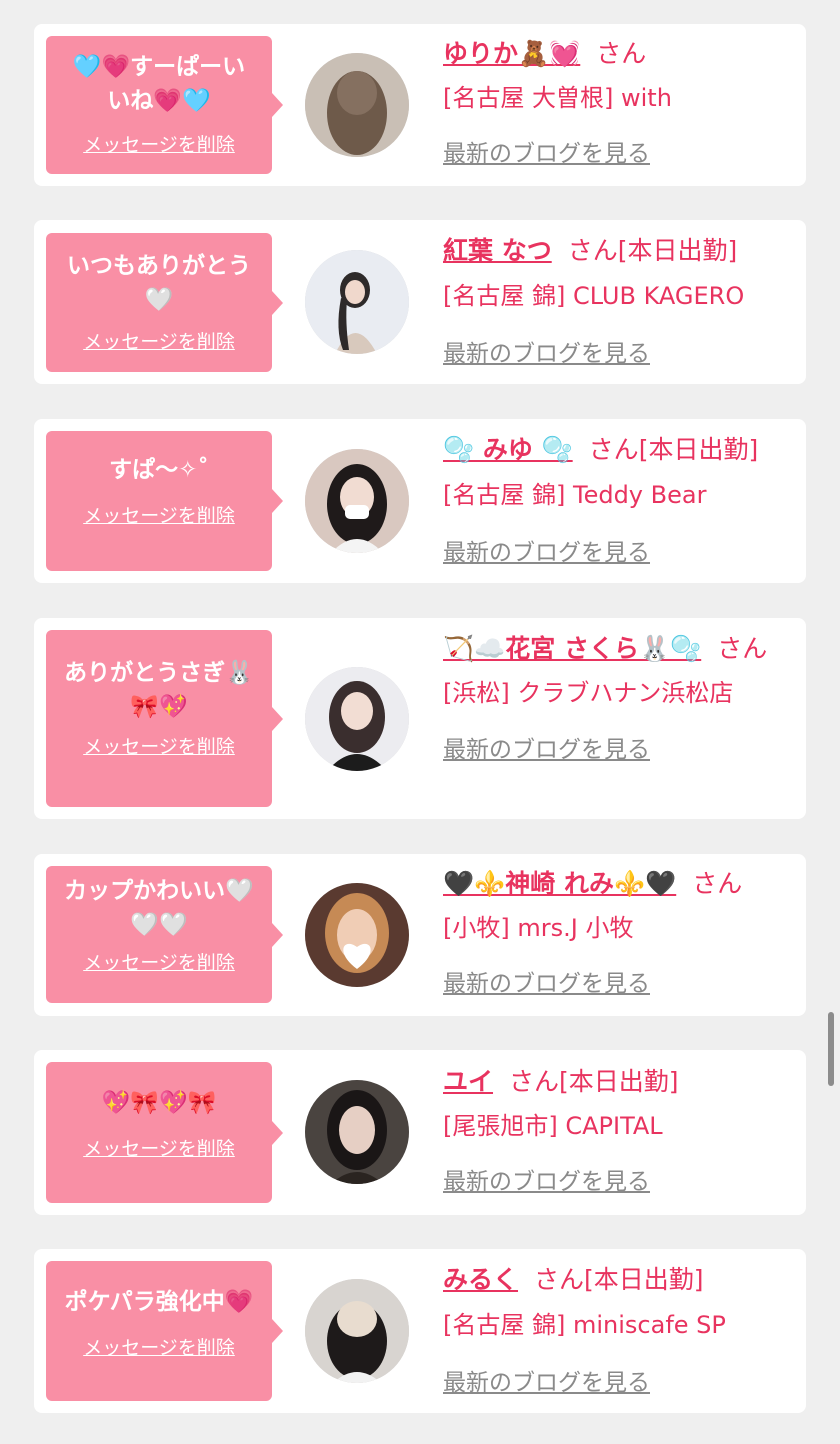  What do you see at coordinates (831, 1049) in the screenshot?
I see `scrollbar` at bounding box center [831, 1049].